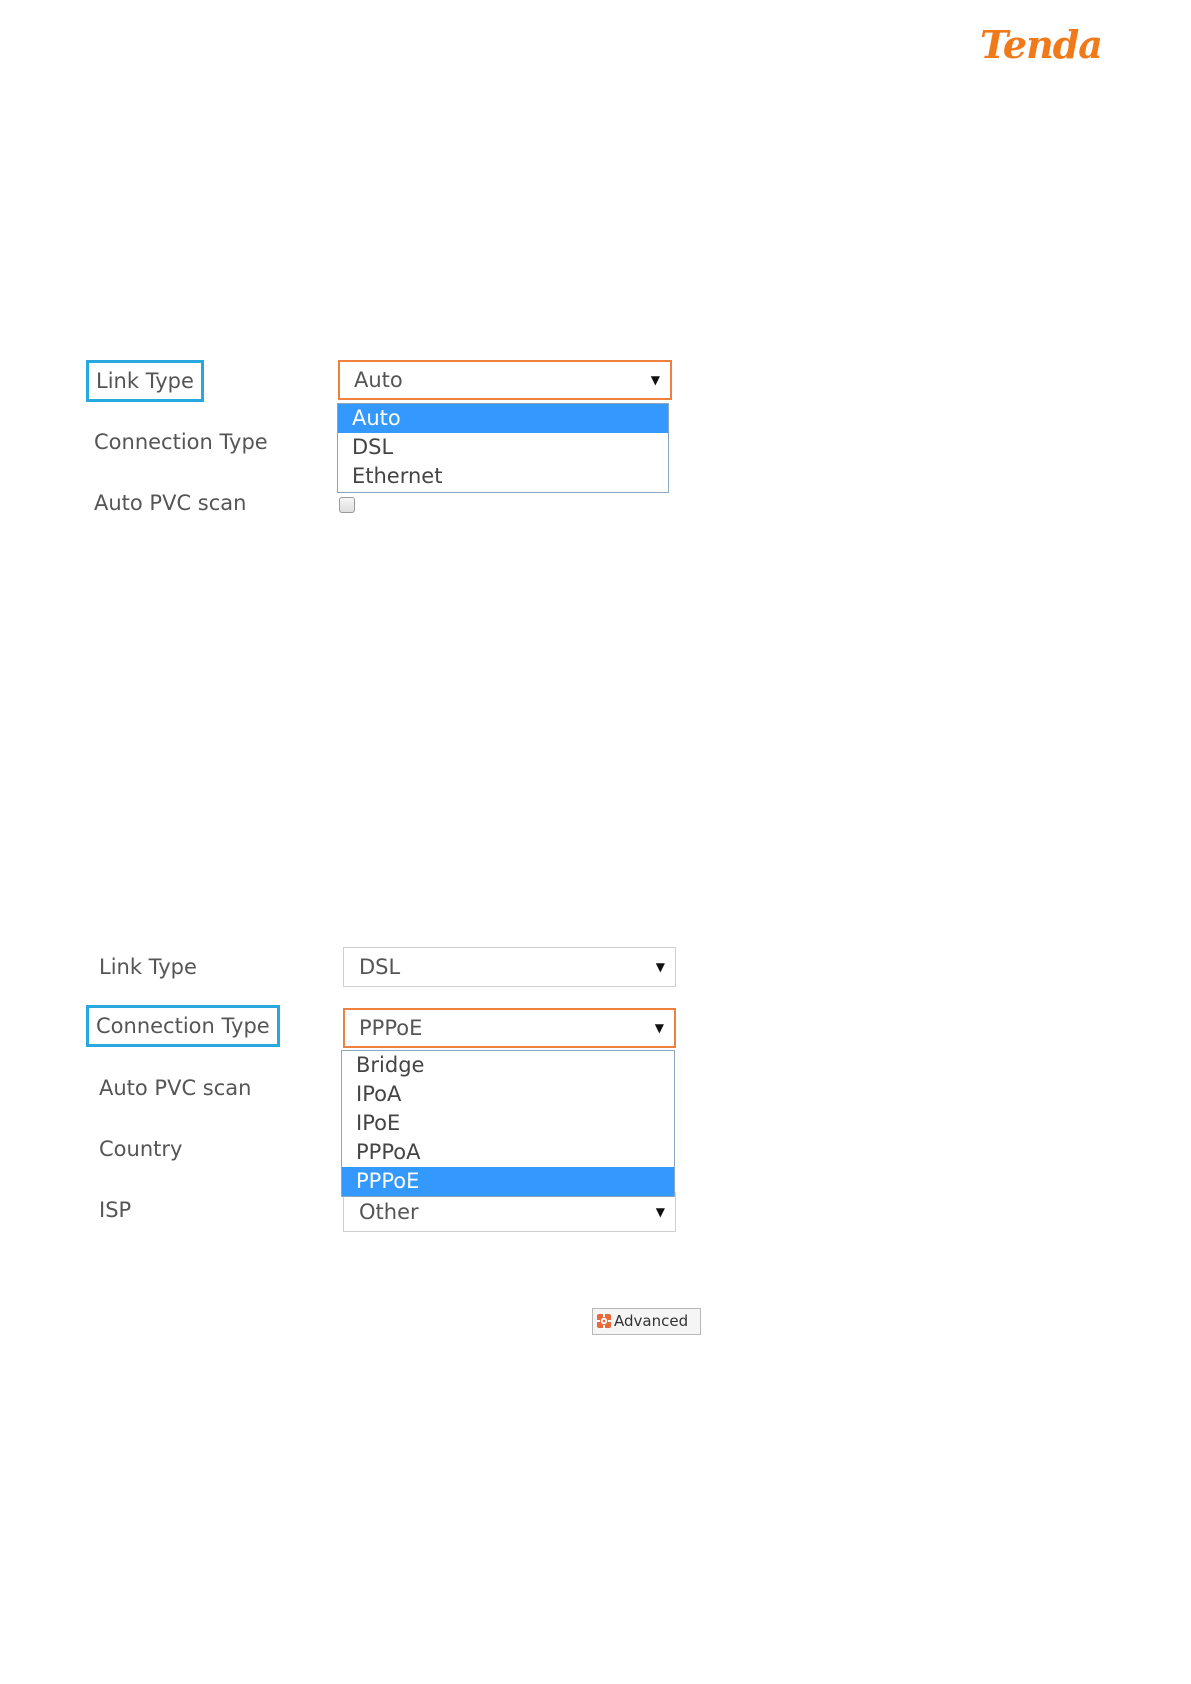 Image resolution: width=1191 pixels, height=1684 pixels. I want to click on gear-icon, so click(604, 1320).